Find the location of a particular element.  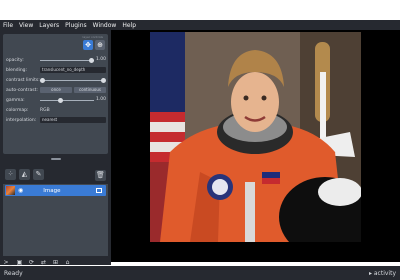

contrast-range-slider is located at coordinates (73, 80).